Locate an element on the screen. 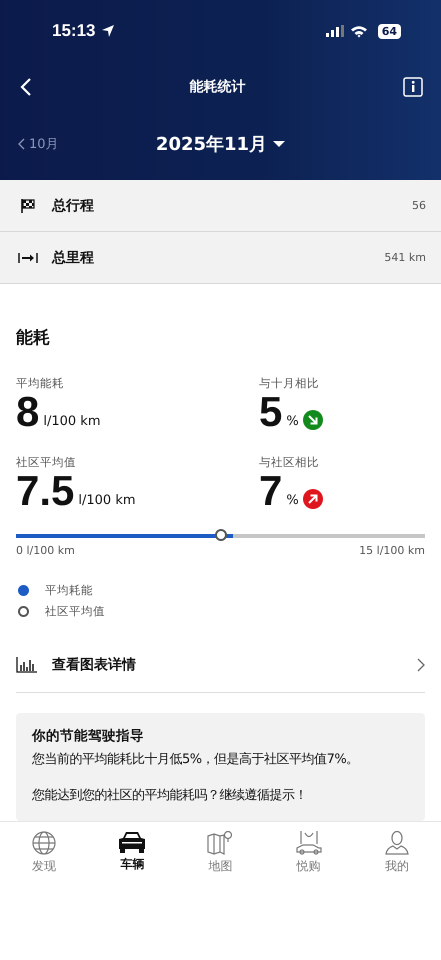 This screenshot has width=441, height=960. globe-icon is located at coordinates (44, 843).